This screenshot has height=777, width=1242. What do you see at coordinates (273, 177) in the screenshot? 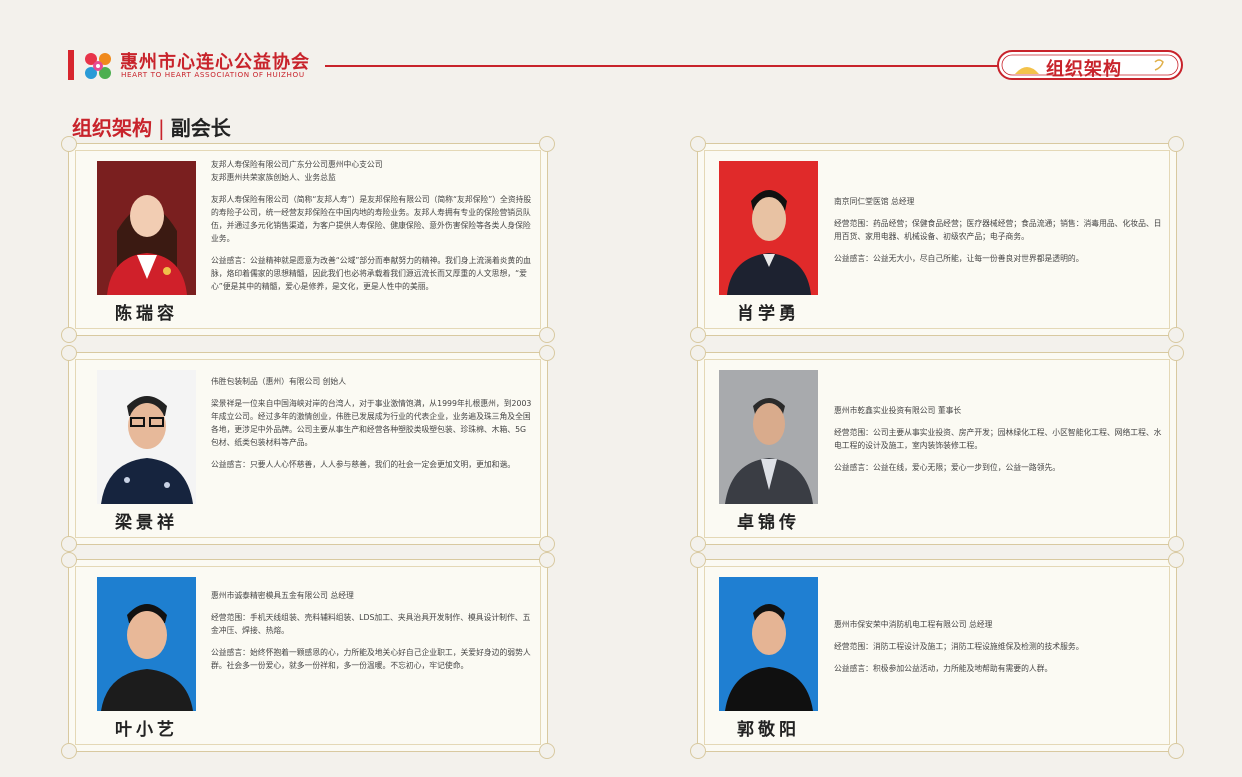
I see `member-role: 友邦惠州共荣家族创始人、业务总监` at bounding box center [273, 177].